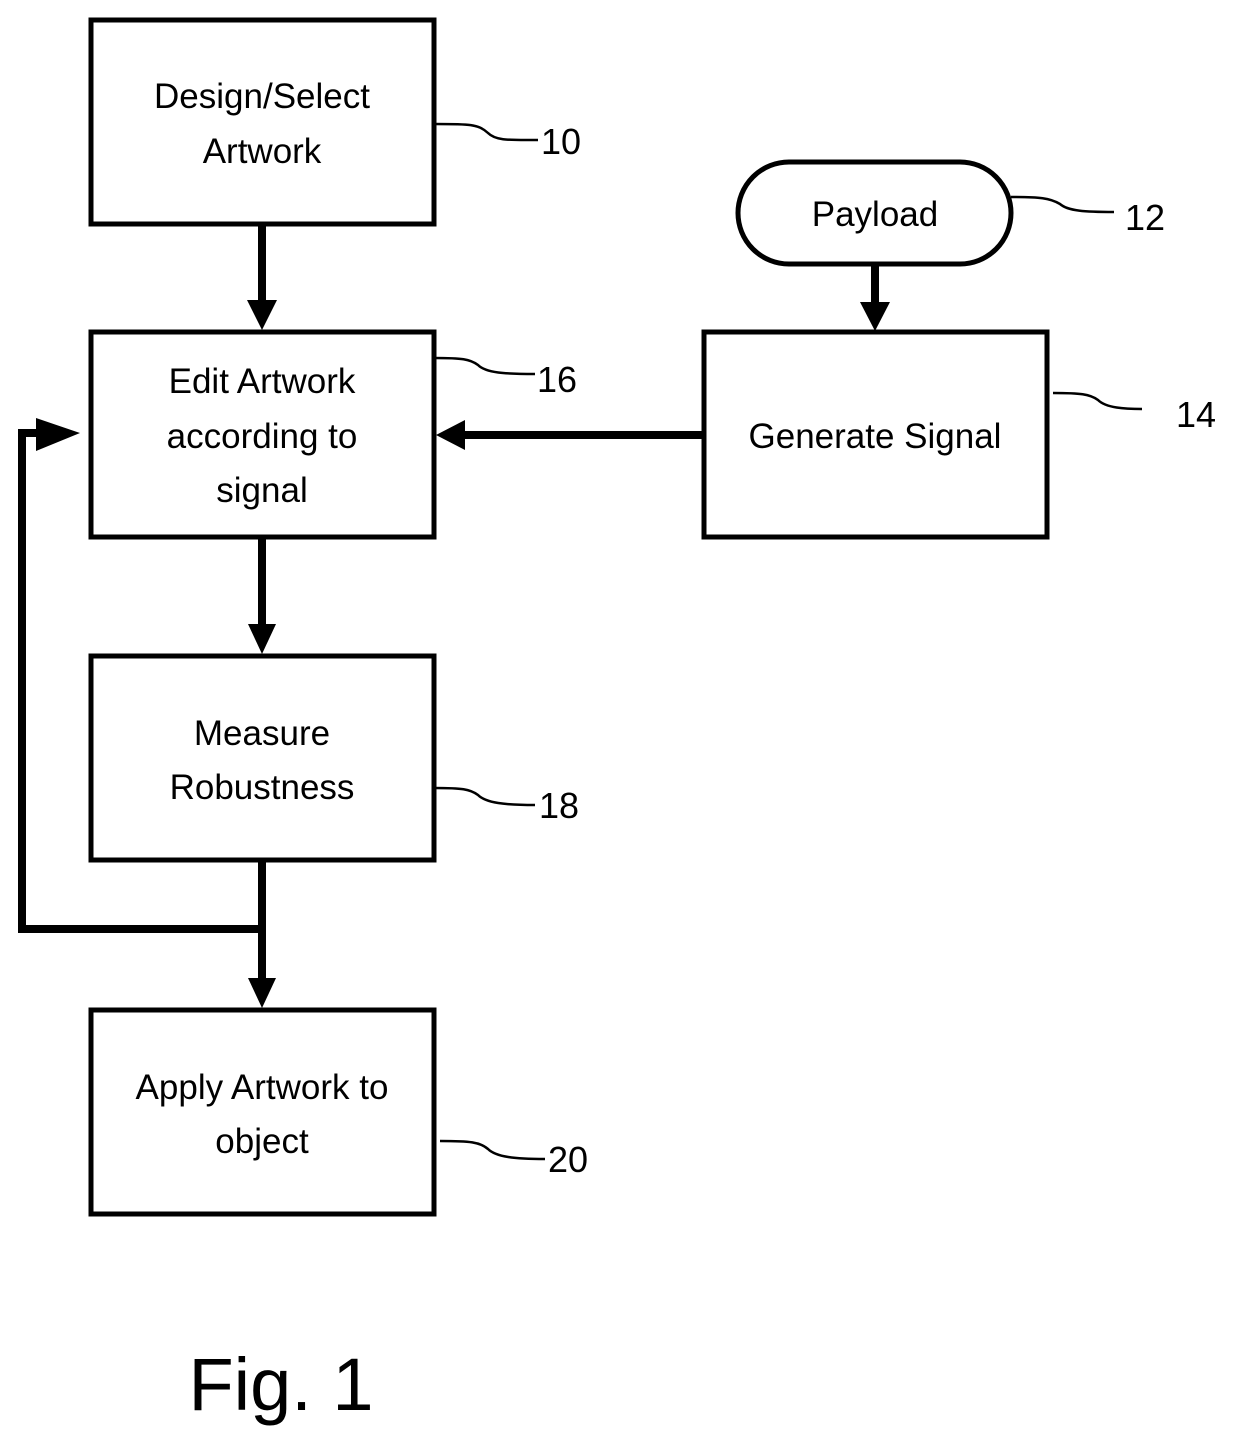 This screenshot has height=1448, width=1240. I want to click on node-18-line-1: Measure, so click(262, 733).